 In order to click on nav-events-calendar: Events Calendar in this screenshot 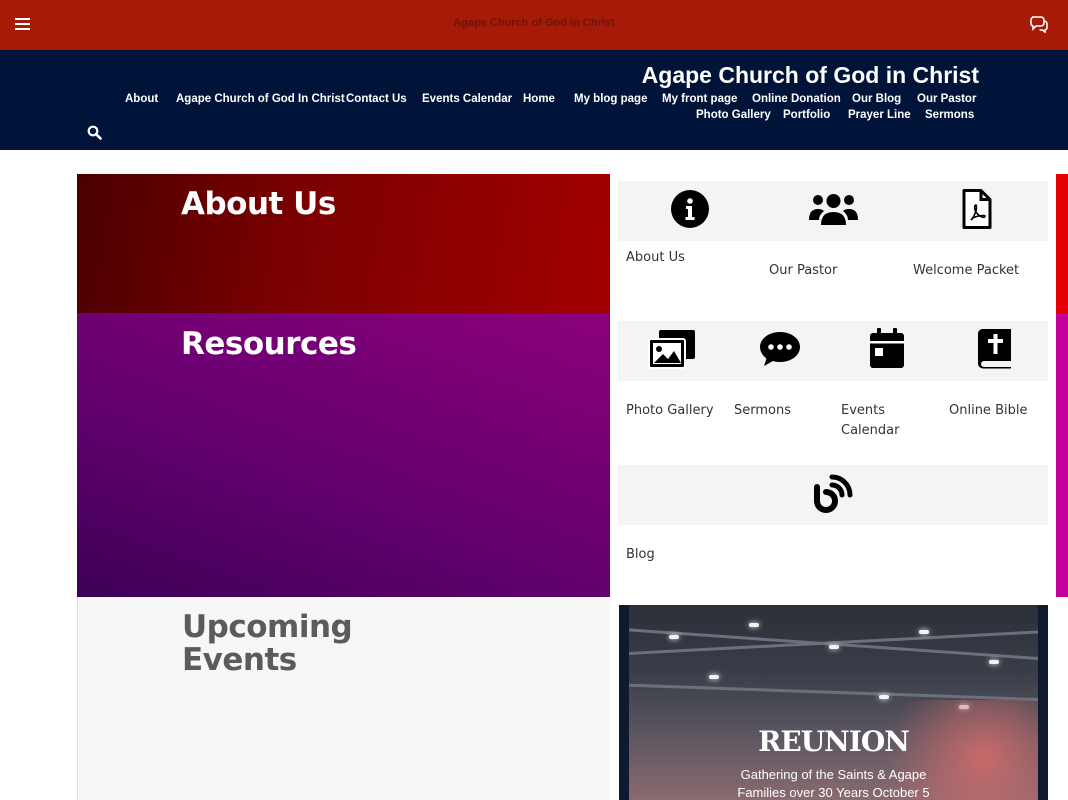, I will do `click(467, 99)`.